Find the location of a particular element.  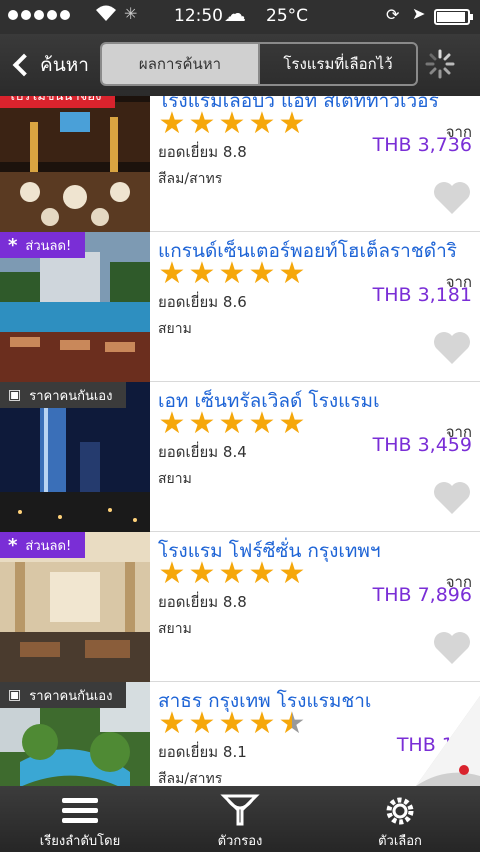

half-star-icon: ★ is located at coordinates (292, 723).